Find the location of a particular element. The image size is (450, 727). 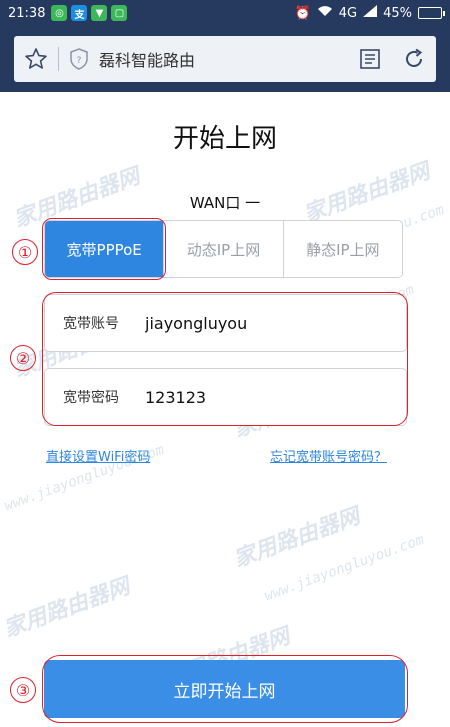

signal-icon is located at coordinates (370, 13).